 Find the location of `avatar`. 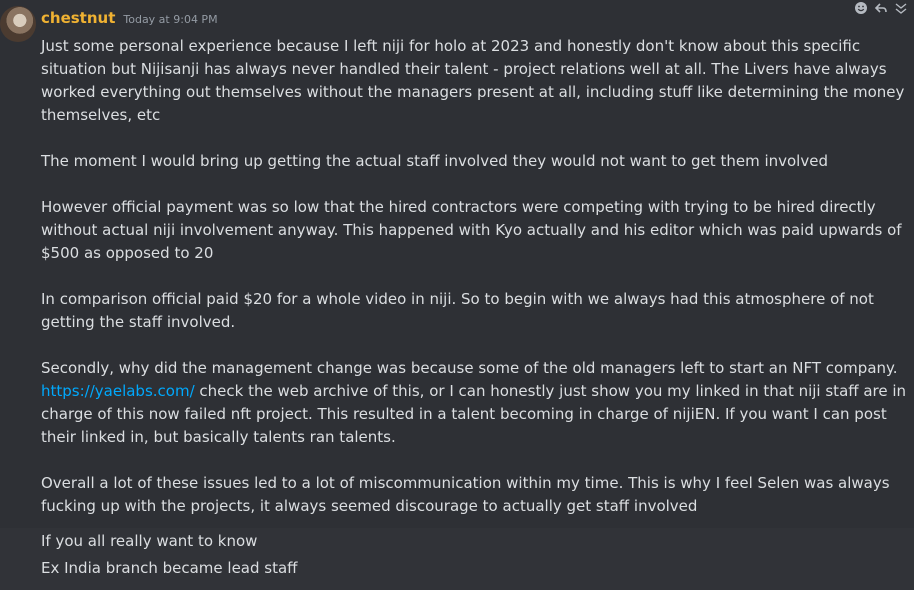

avatar is located at coordinates (18, 24).